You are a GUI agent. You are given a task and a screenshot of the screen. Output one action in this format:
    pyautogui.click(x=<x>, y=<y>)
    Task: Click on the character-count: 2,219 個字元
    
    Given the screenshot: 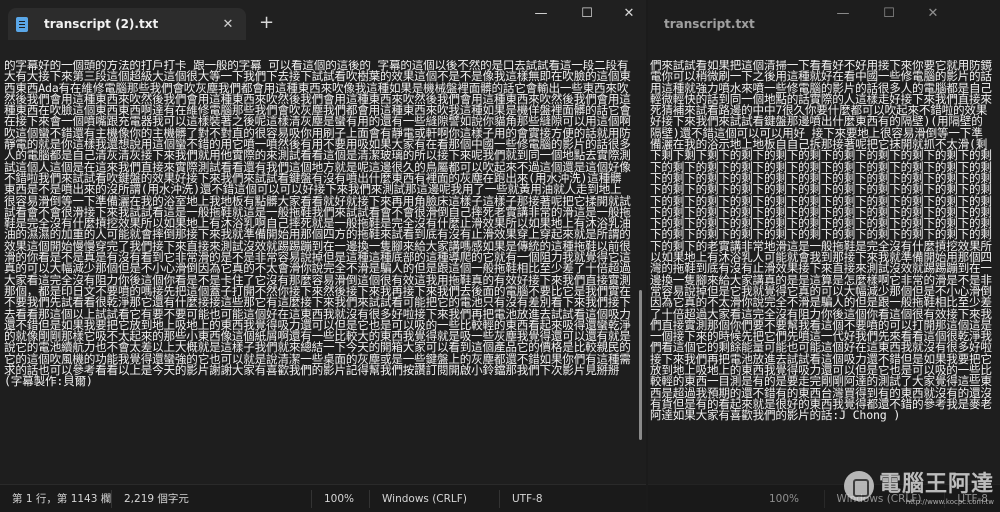 What is the action you would take?
    pyautogui.click(x=212, y=498)
    